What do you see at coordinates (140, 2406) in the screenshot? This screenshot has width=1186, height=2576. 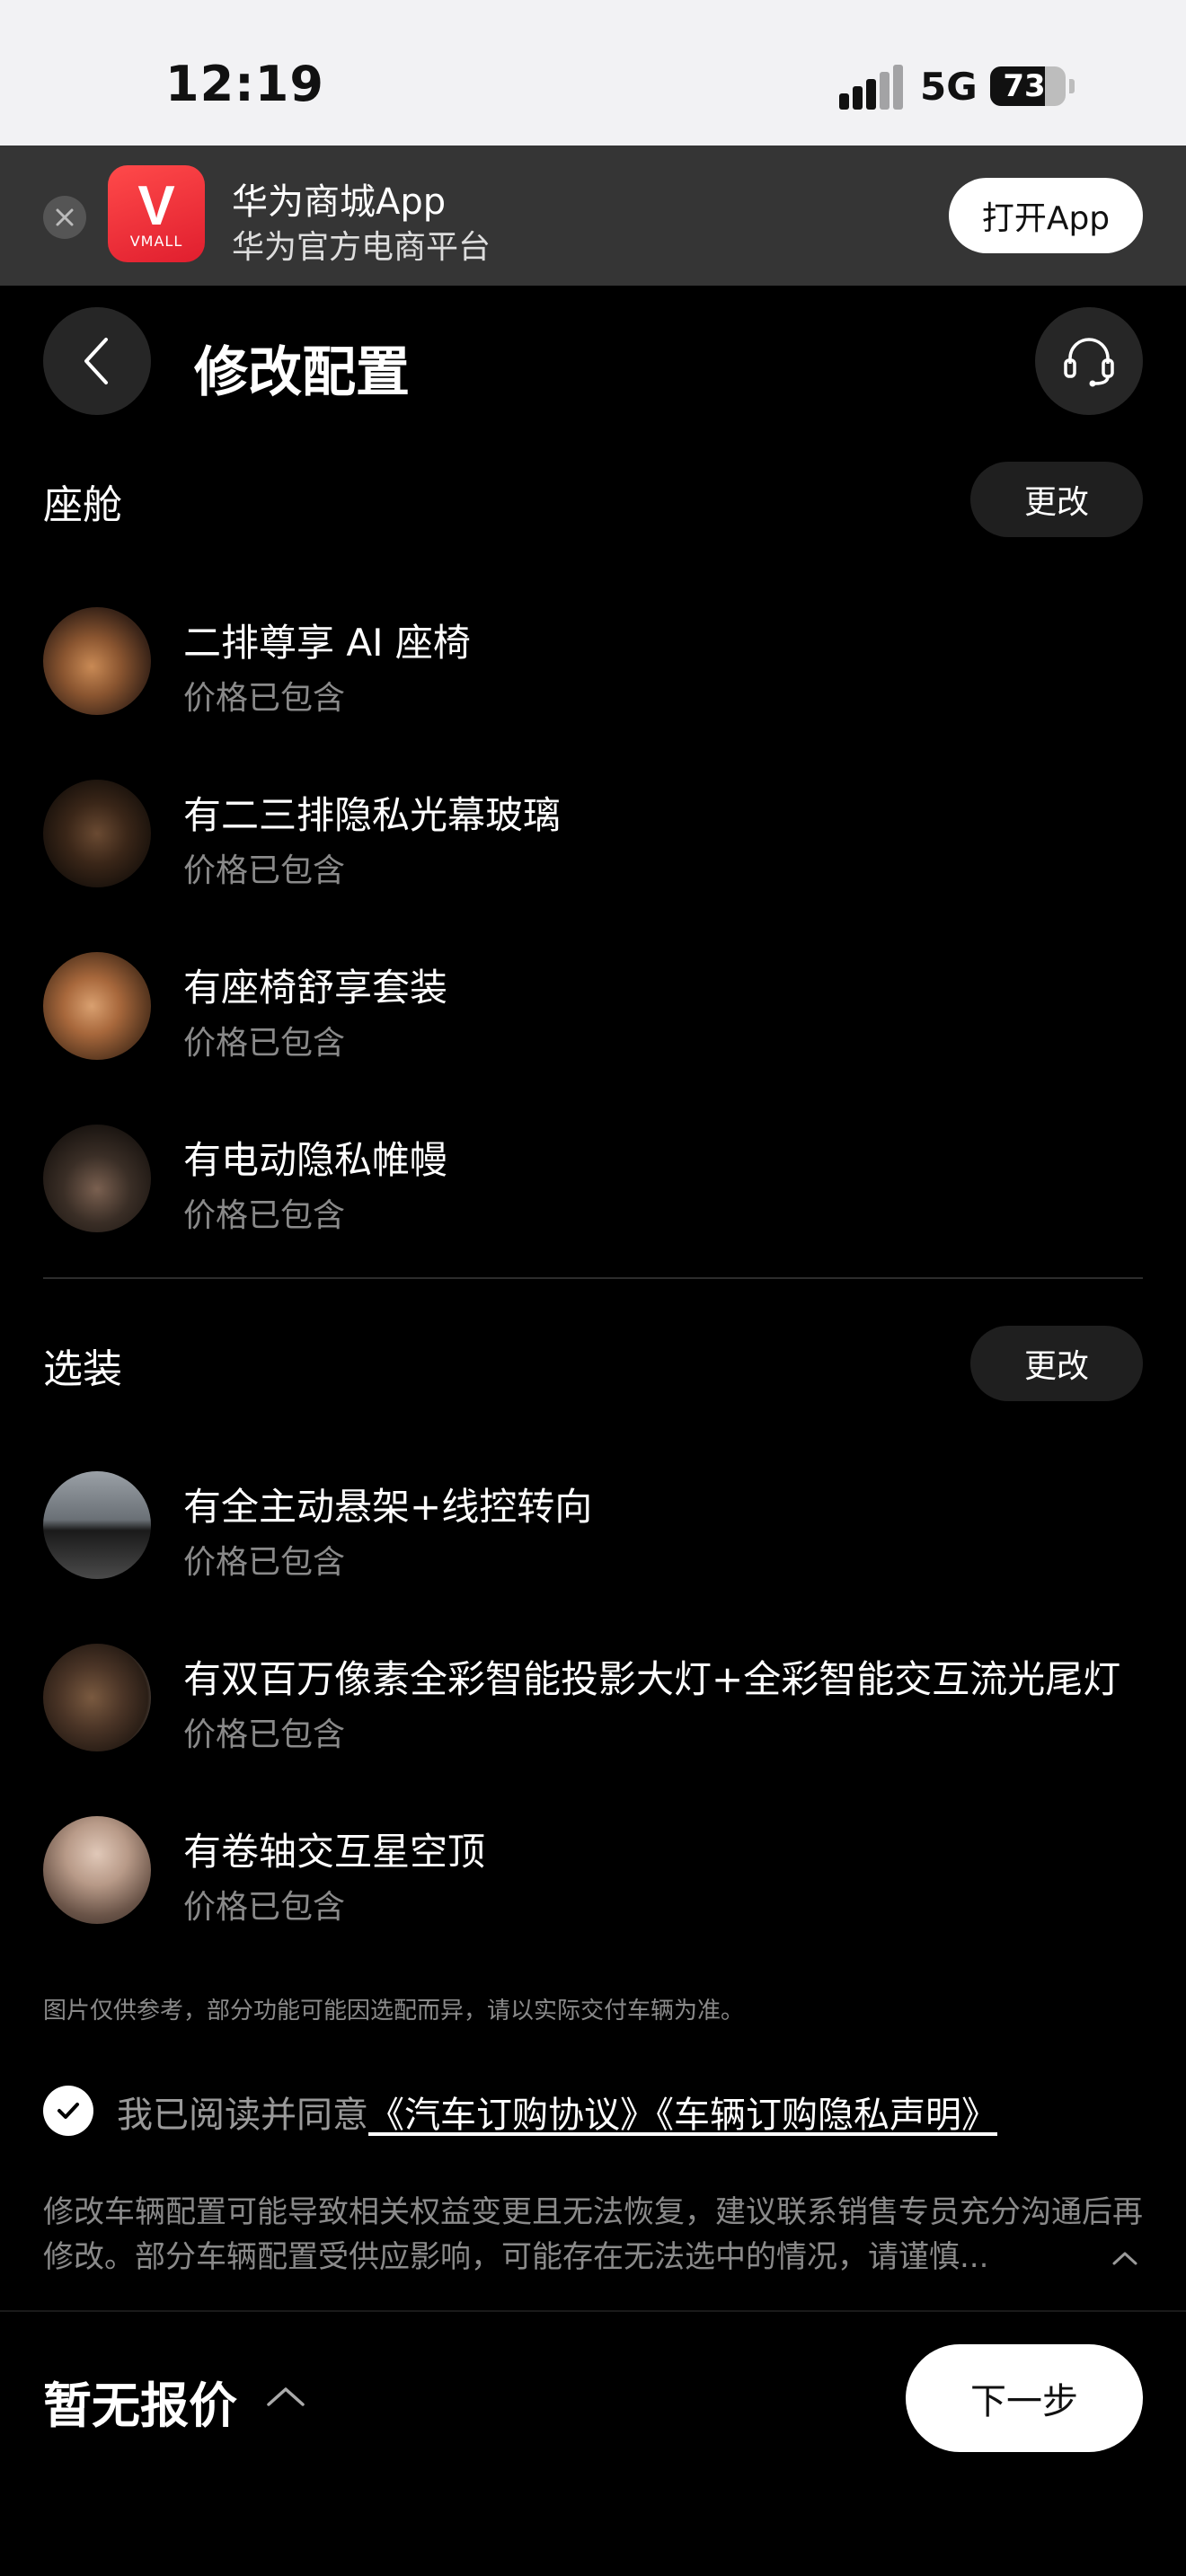 I see `price-label: 暂无报价` at bounding box center [140, 2406].